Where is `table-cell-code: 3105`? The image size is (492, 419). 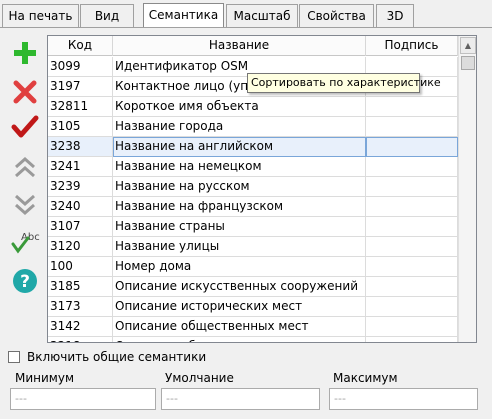
table-cell-code: 3105 is located at coordinates (80, 127).